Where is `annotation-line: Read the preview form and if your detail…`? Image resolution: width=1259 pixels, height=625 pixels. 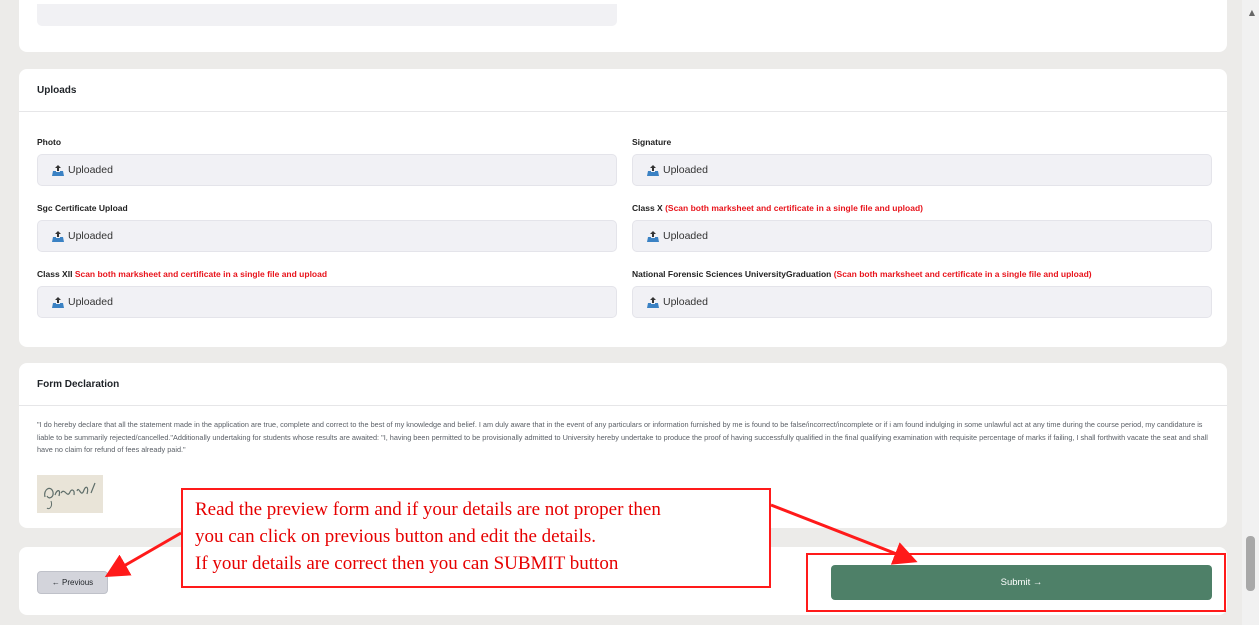 annotation-line: Read the preview form and if your detail… is located at coordinates (428, 509).